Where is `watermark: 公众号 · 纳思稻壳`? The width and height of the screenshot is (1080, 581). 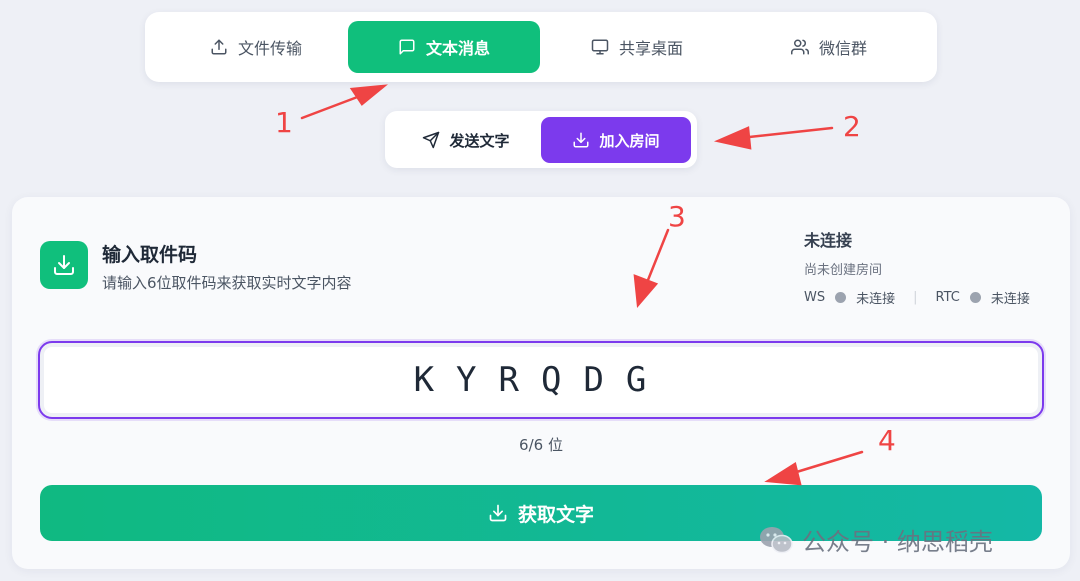 watermark: 公众号 · 纳思稻壳 is located at coordinates (875, 539).